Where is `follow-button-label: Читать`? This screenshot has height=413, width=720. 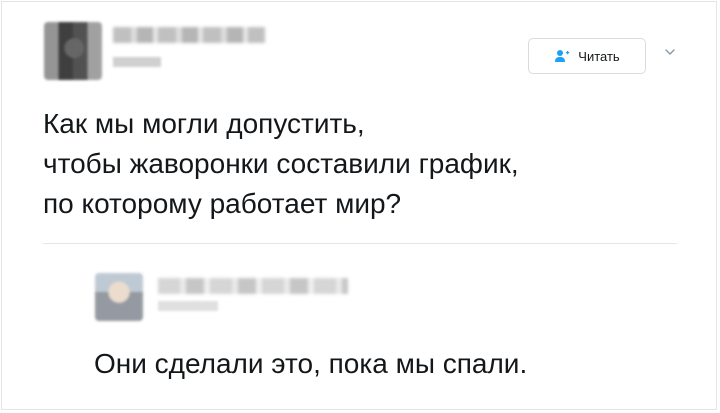 follow-button-label: Читать is located at coordinates (599, 56).